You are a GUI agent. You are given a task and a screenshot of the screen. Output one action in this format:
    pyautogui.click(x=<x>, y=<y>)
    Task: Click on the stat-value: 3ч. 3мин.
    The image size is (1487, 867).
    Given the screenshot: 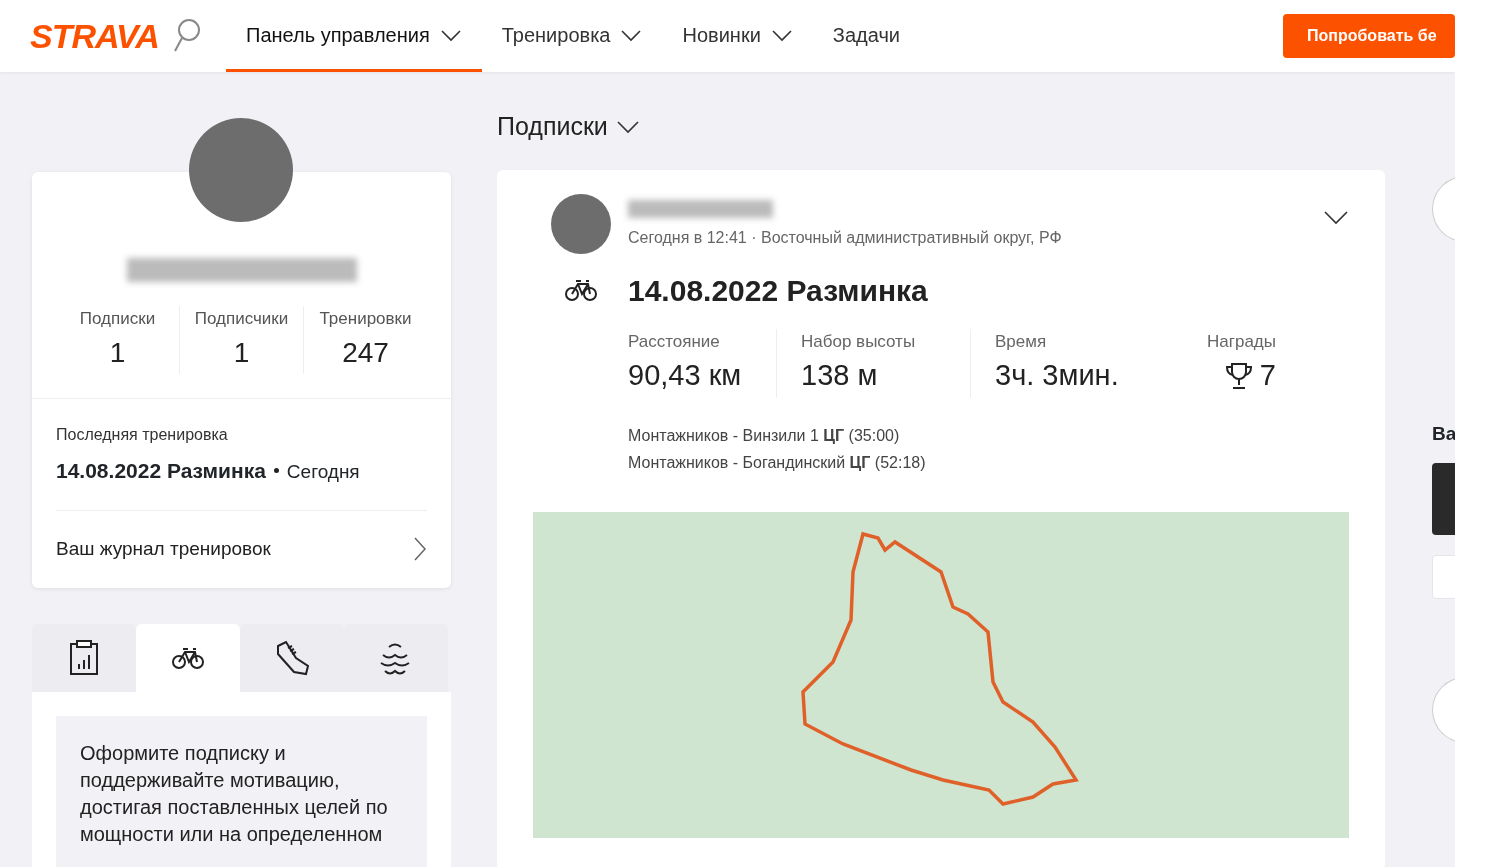 What is the action you would take?
    pyautogui.click(x=1057, y=375)
    